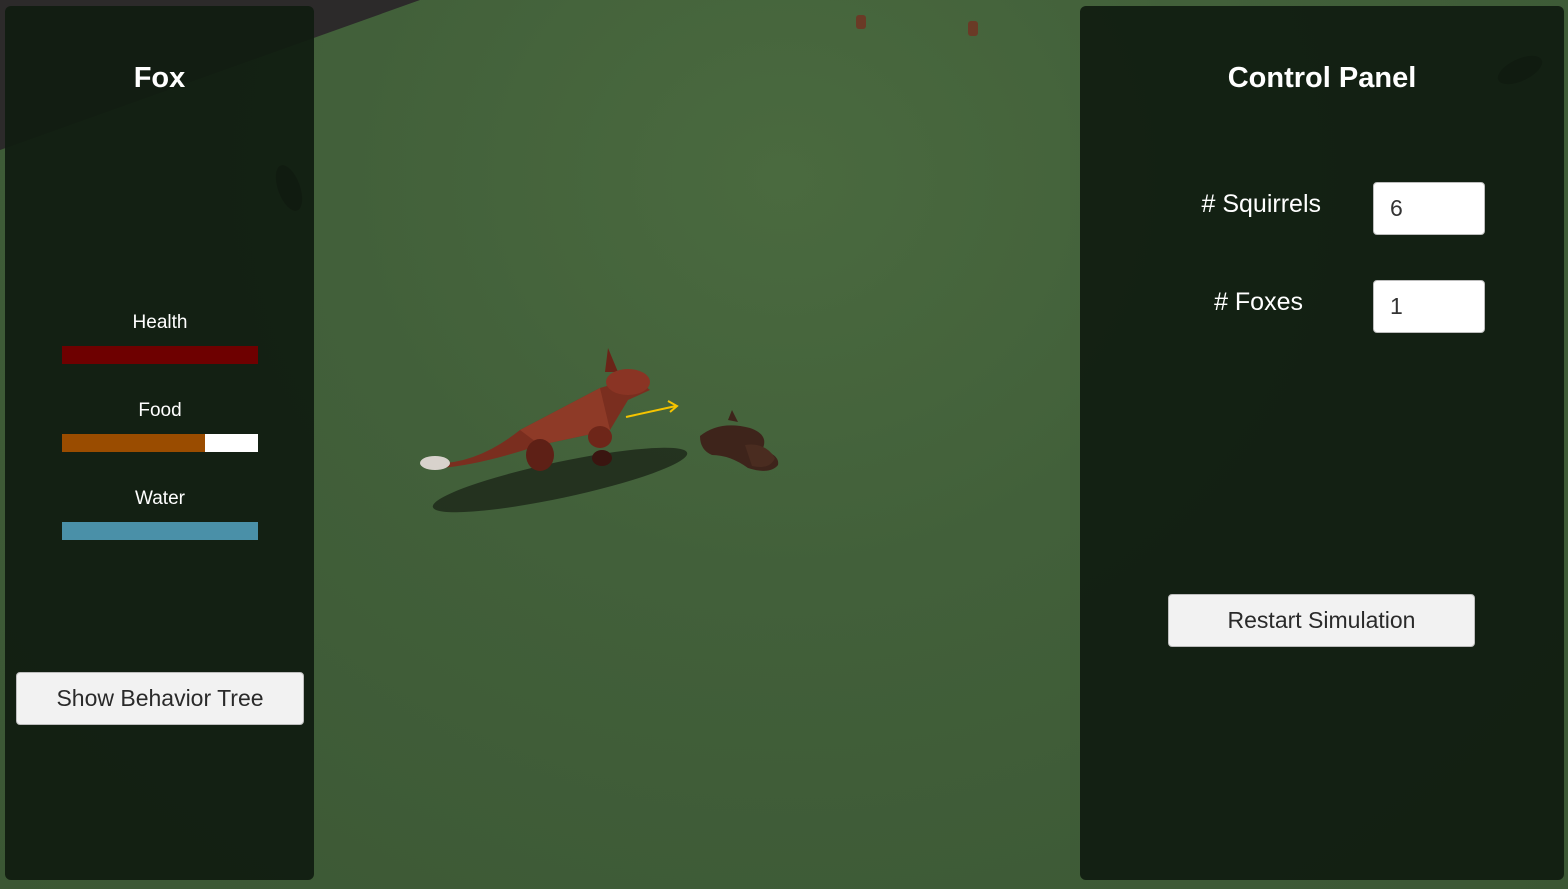 This screenshot has width=1568, height=889. I want to click on food-label: Food, so click(160, 410).